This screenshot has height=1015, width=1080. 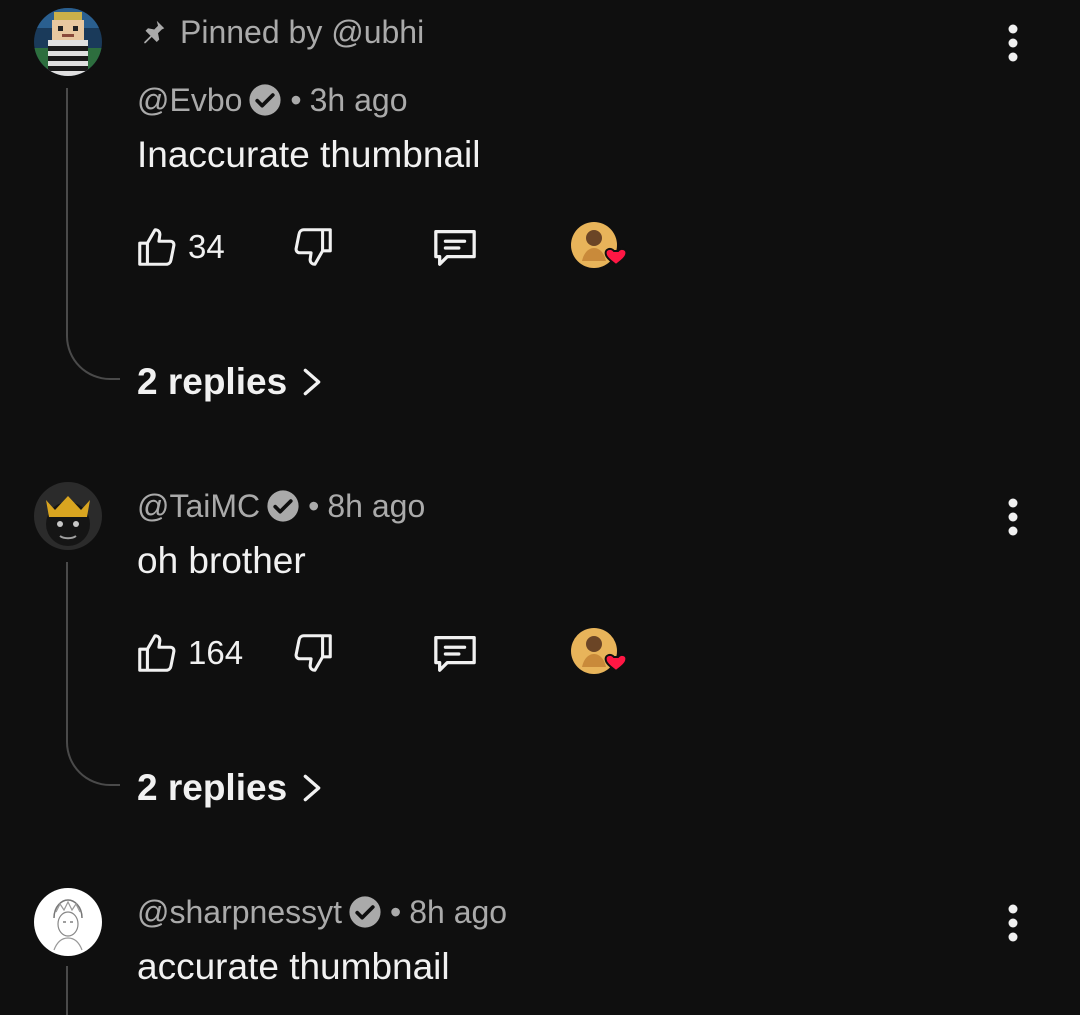 I want to click on pinned-label: Pinned by @ubhi, so click(x=281, y=32).